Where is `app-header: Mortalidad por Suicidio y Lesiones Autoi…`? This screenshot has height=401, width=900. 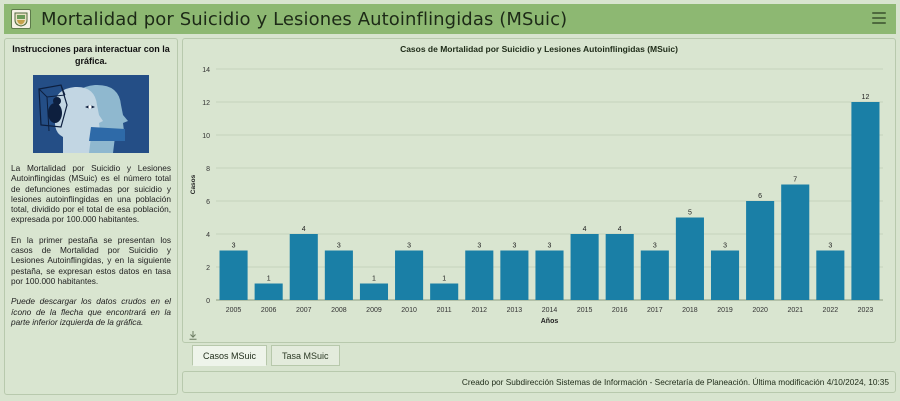 app-header: Mortalidad por Suicidio y Lesiones Autoi… is located at coordinates (450, 19).